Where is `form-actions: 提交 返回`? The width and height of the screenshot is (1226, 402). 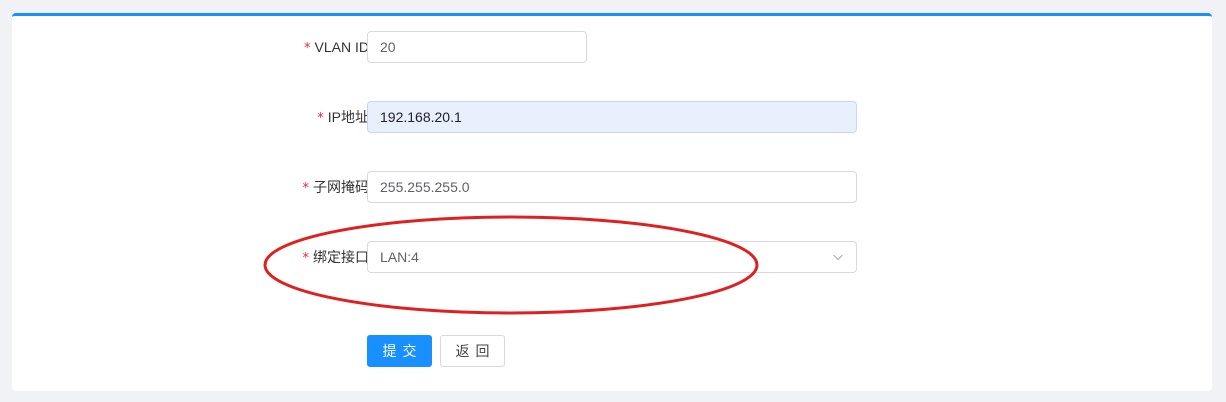
form-actions: 提交 返回 is located at coordinates (612, 351).